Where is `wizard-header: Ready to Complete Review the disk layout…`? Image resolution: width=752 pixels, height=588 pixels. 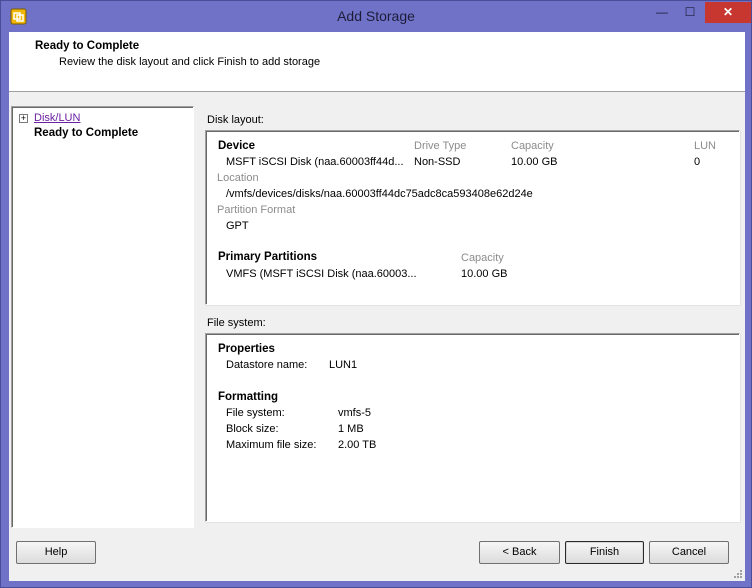
wizard-header: Ready to Complete Review the disk layout… is located at coordinates (377, 62).